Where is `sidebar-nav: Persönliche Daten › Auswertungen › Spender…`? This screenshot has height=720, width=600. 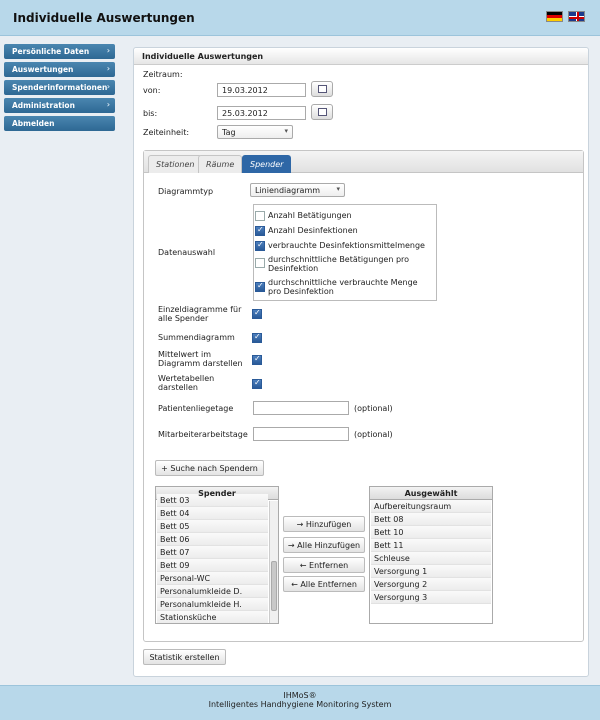
sidebar-nav: Persönliche Daten › Auswertungen › Spender… is located at coordinates (59, 89).